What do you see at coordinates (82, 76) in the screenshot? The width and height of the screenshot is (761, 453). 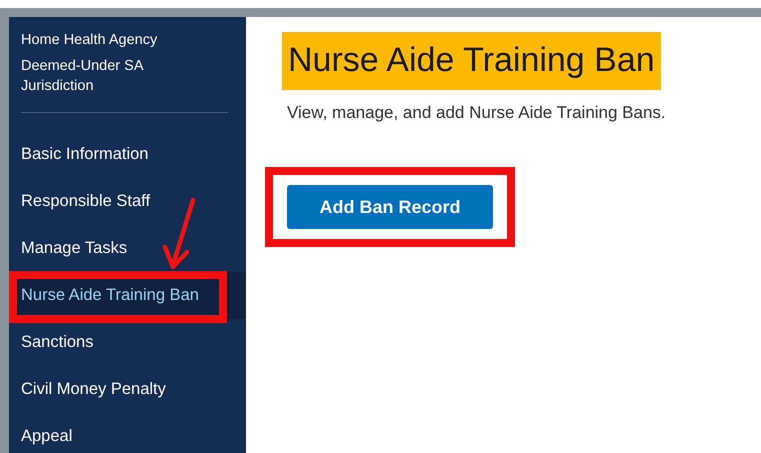 I see `agency-label: Deemed-Under SA Jurisdiction` at bounding box center [82, 76].